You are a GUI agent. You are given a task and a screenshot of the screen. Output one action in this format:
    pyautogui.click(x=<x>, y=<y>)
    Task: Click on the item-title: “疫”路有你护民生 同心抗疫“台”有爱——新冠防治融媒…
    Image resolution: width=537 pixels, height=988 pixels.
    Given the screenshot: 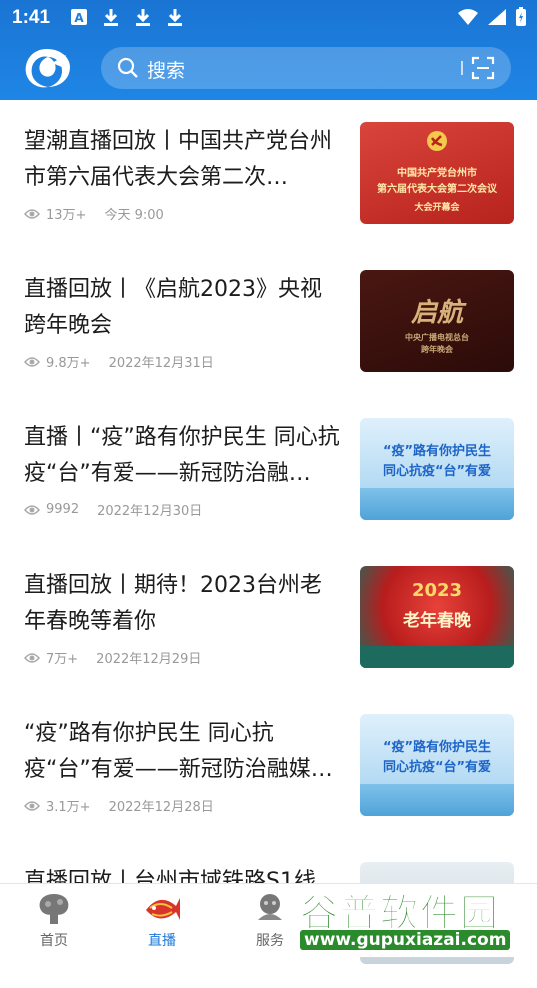 What is the action you would take?
    pyautogui.click(x=183, y=752)
    